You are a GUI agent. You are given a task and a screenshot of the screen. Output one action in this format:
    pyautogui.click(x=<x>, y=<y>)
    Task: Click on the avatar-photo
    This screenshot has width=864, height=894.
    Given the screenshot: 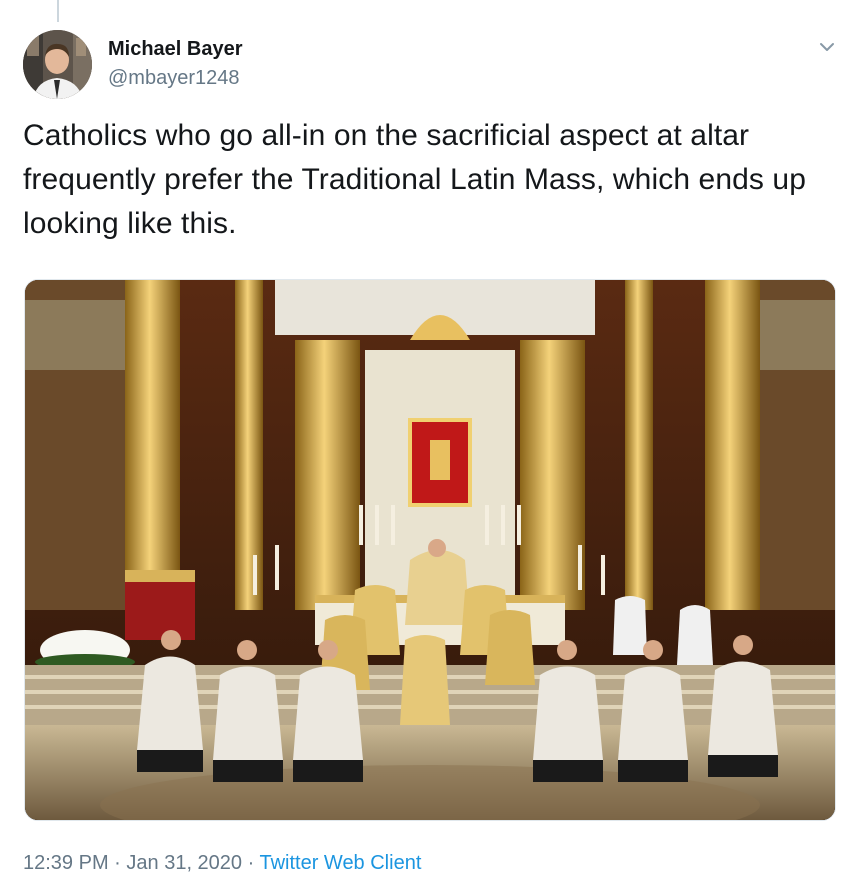 What is the action you would take?
    pyautogui.click(x=57, y=64)
    